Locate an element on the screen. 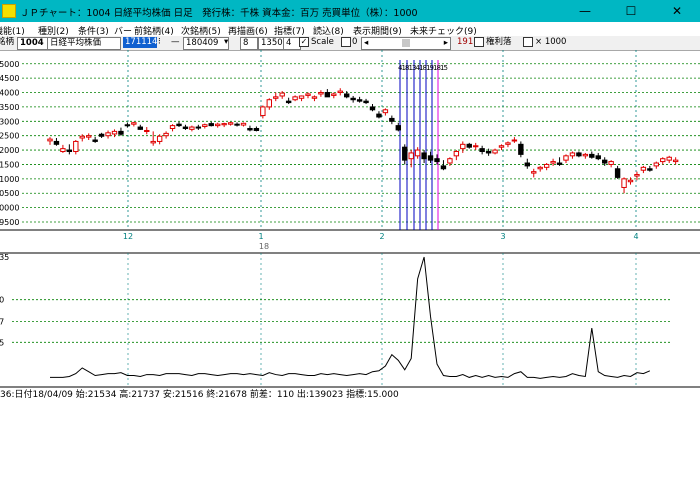 This screenshot has height=500, width=700. rights-checkbox is located at coordinates (479, 42).